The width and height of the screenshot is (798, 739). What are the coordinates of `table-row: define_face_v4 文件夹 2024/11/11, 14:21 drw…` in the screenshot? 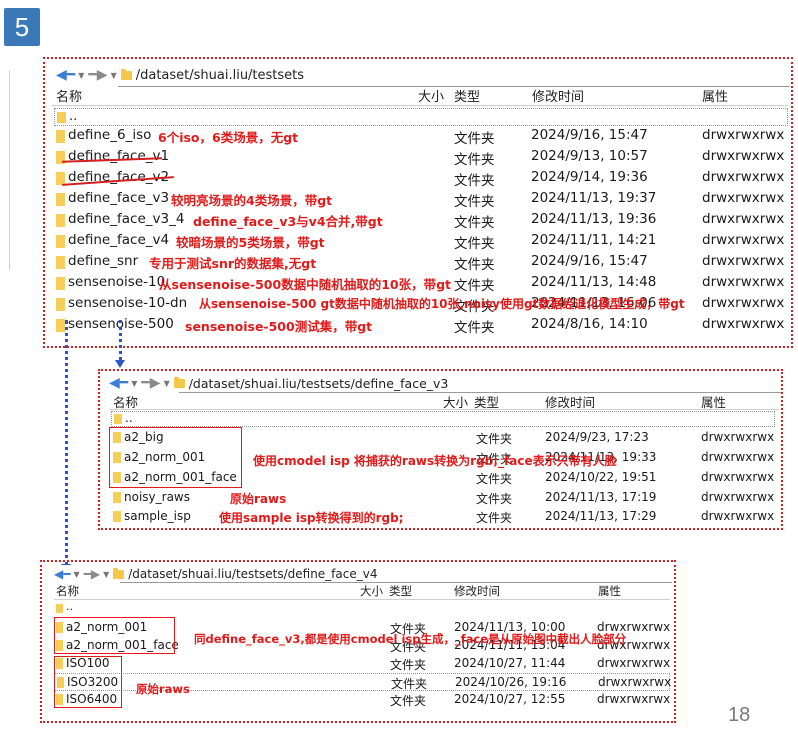 It's located at (419, 241).